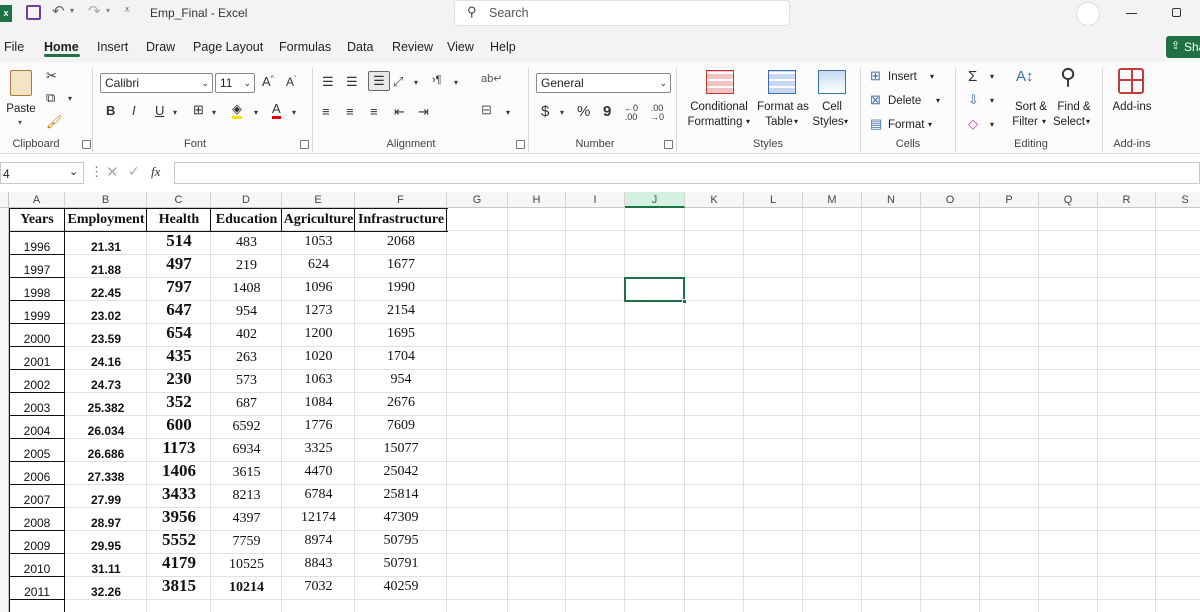  What do you see at coordinates (235, 83) in the screenshot?
I see `font-size-select: 11 ⌄` at bounding box center [235, 83].